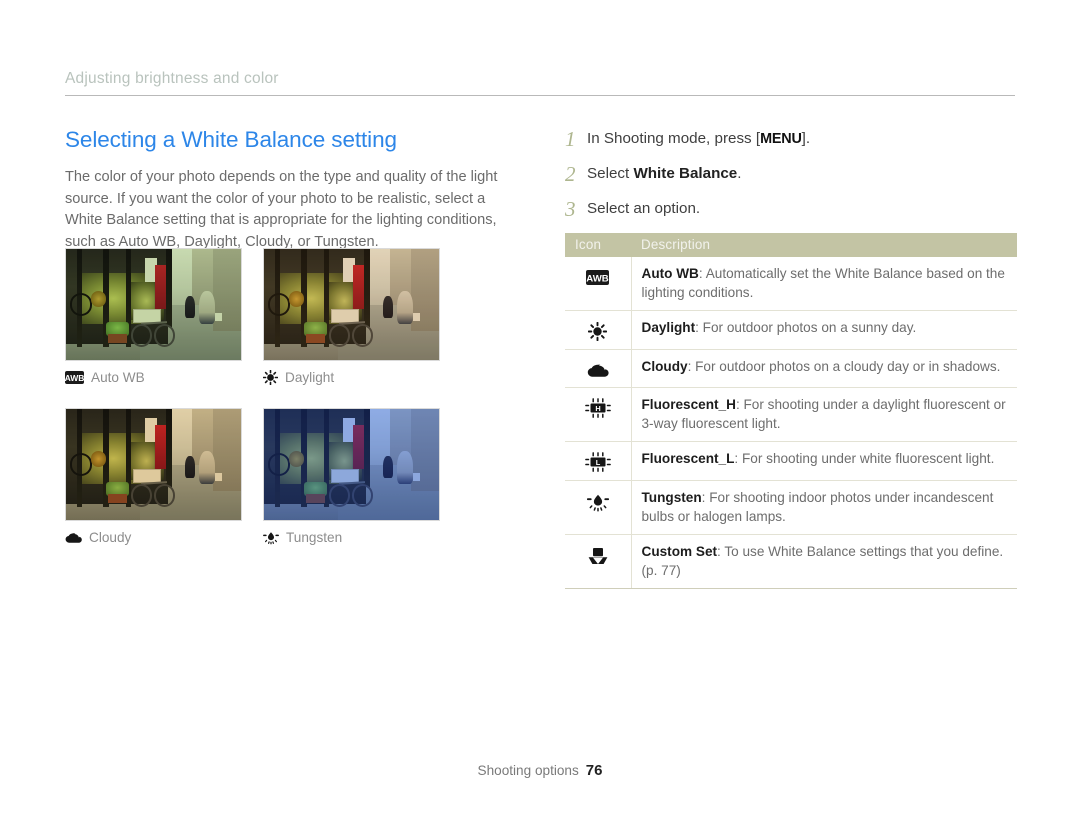  I want to click on option-name: Fluorescent_L, so click(688, 458).